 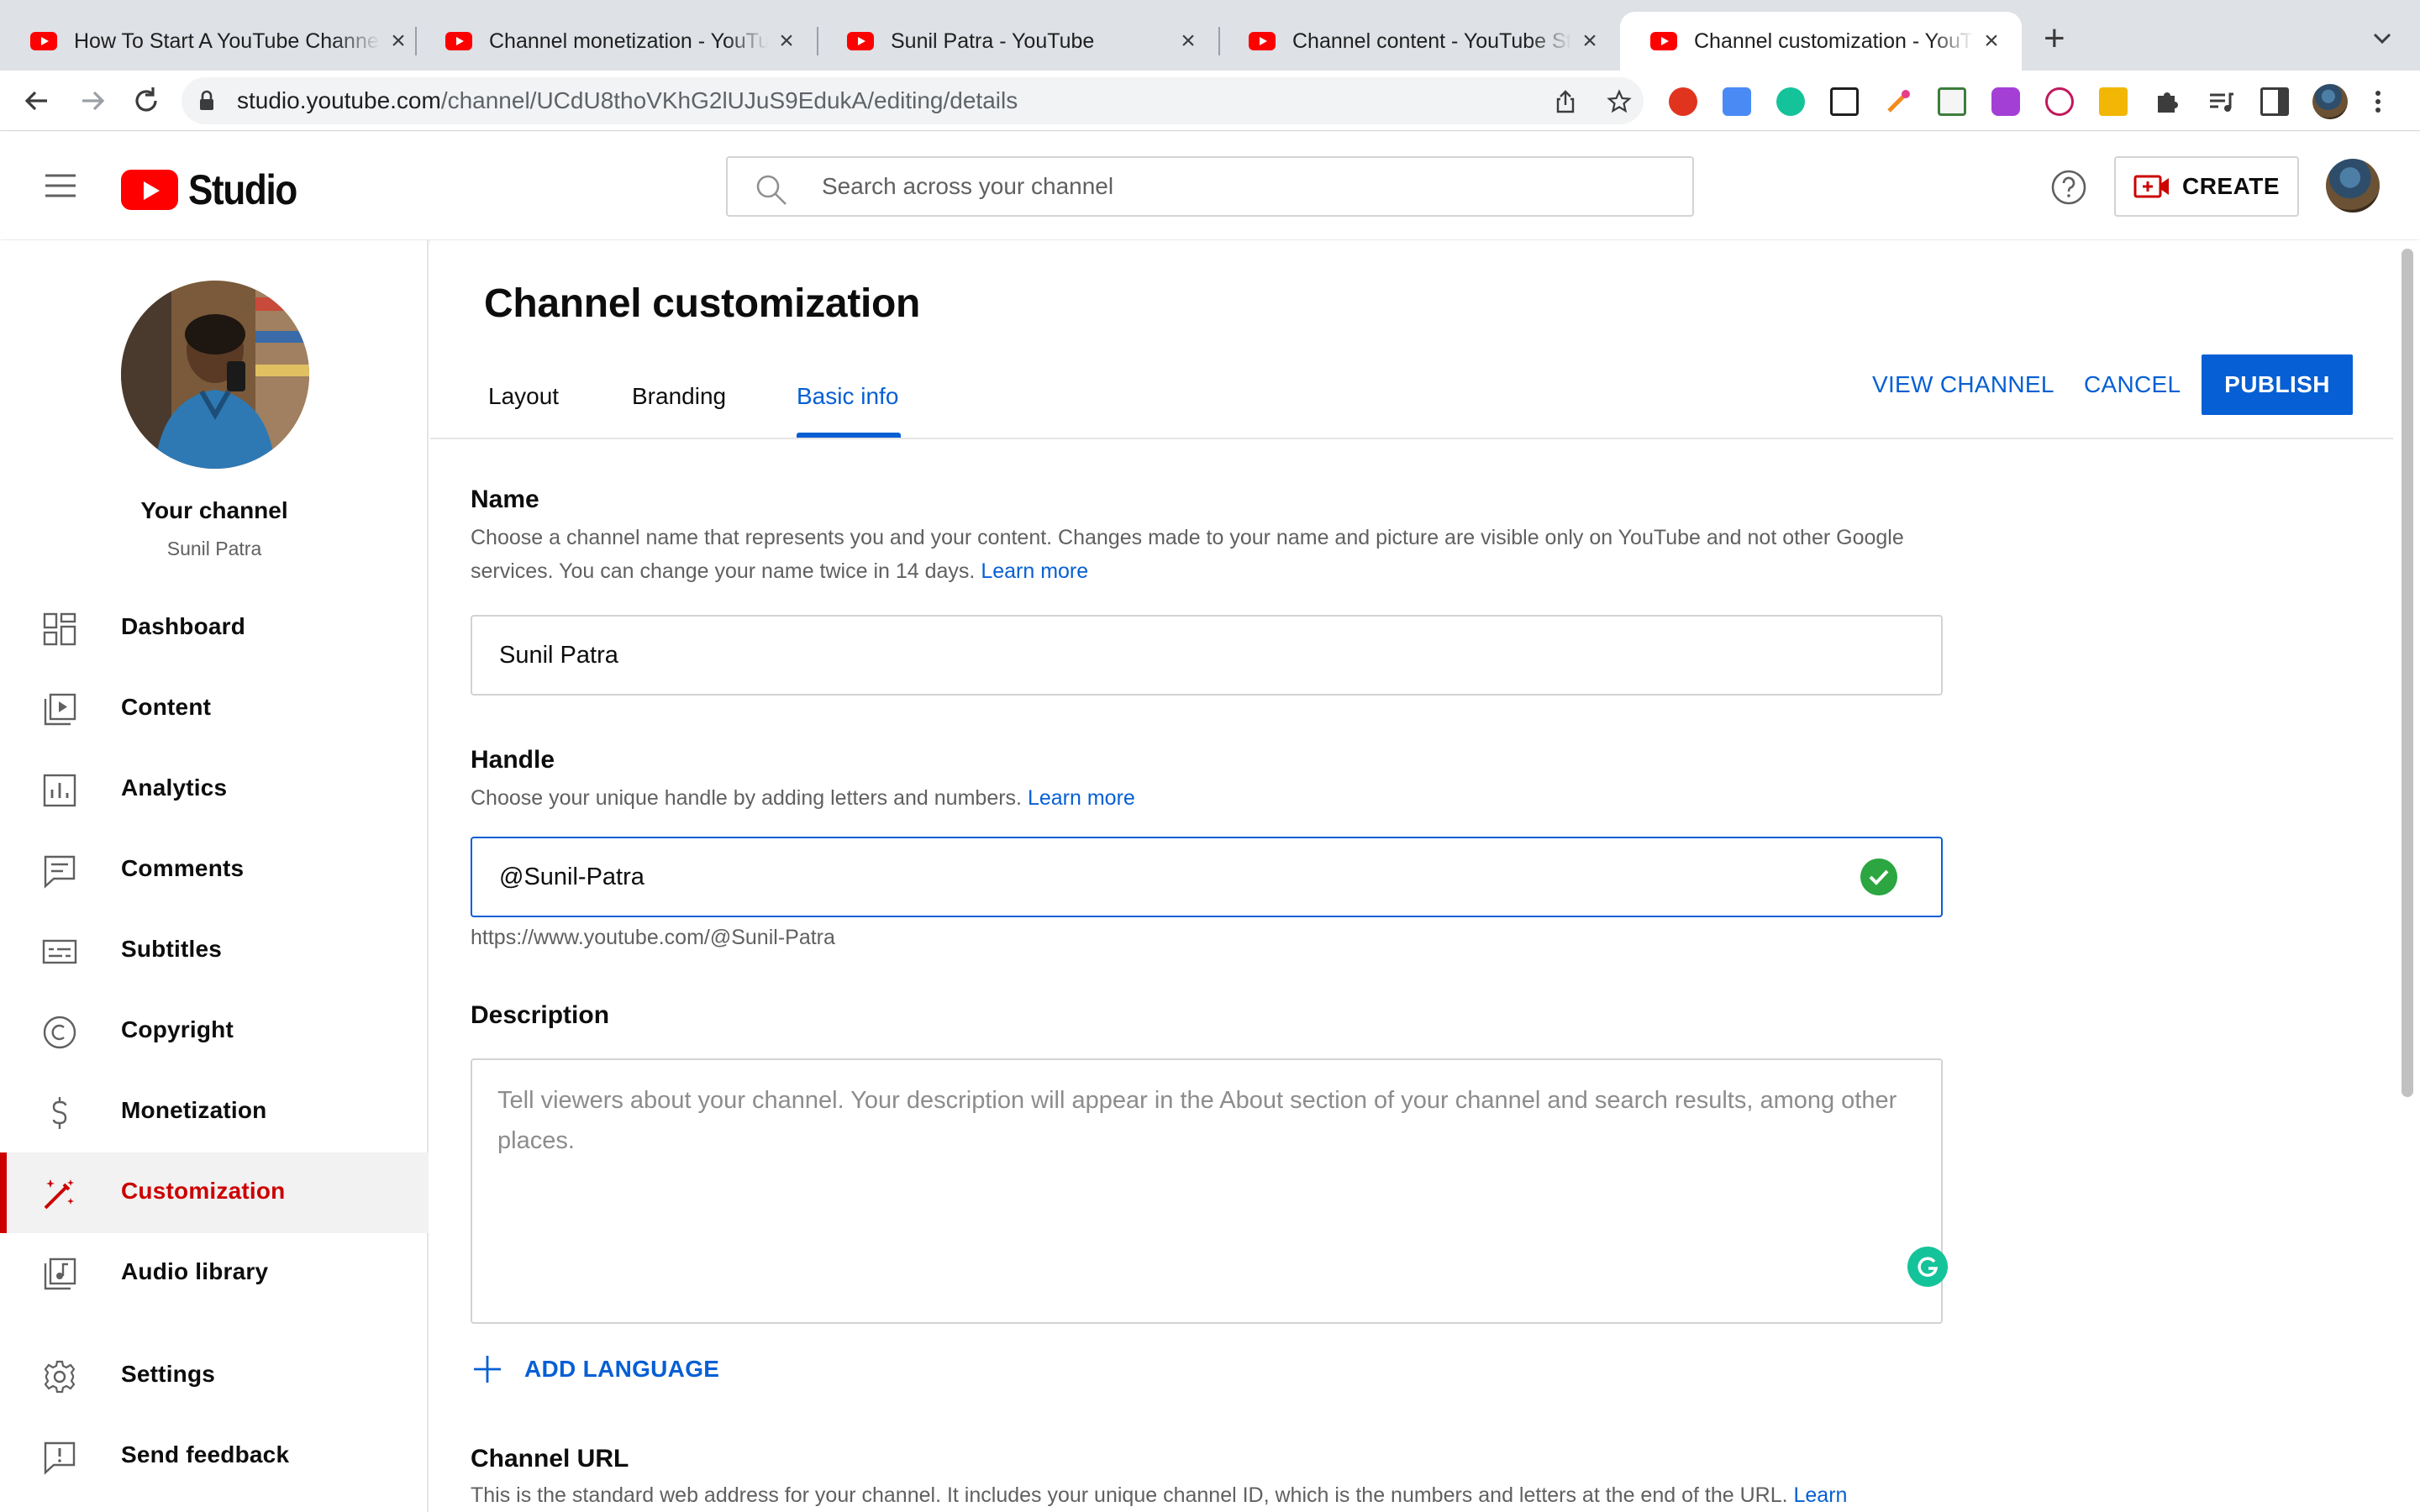 I want to click on browser-tab: How To Start A YouTube Channel ×, so click(x=214, y=41).